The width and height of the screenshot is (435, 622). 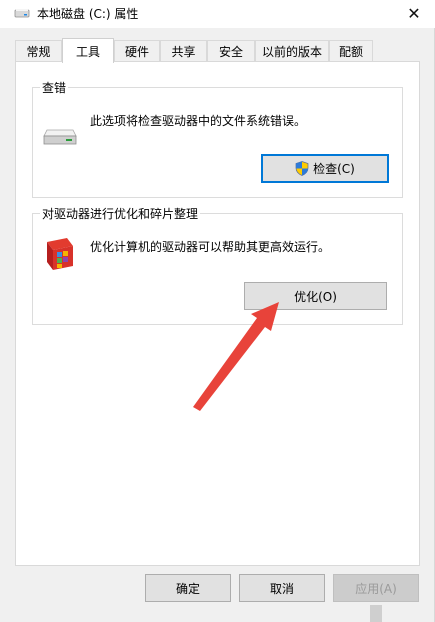 What do you see at coordinates (292, 51) in the screenshot?
I see `tab-previous-versions: 以前的版本` at bounding box center [292, 51].